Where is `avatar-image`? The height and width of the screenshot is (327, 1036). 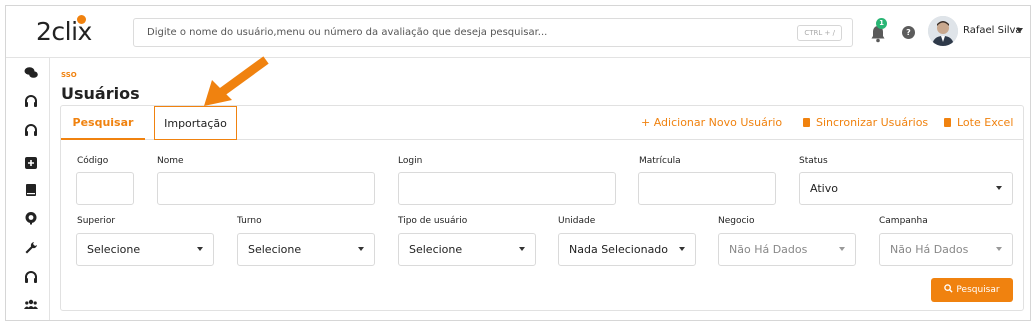
avatar-image is located at coordinates (943, 31).